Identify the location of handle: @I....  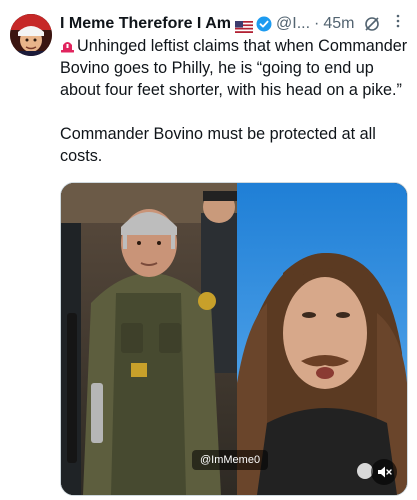
(293, 24).